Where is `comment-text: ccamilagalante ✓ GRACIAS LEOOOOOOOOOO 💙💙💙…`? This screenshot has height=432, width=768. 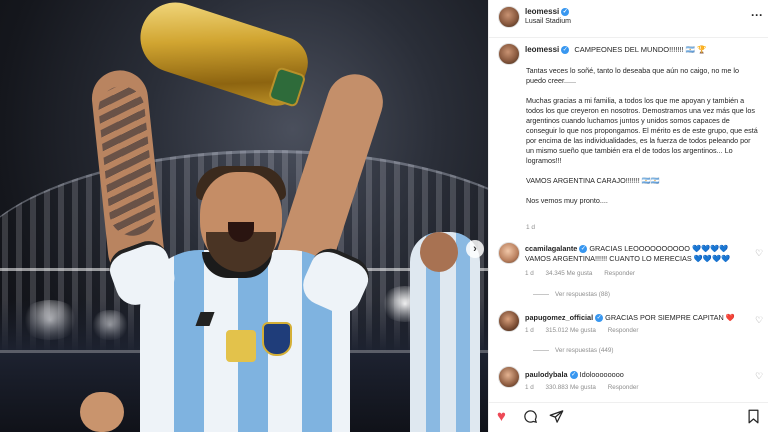
comment-text: ccamilagalante ✓ GRACIAS LEOOOOOOOOOO 💙💙💙… is located at coordinates (635, 254).